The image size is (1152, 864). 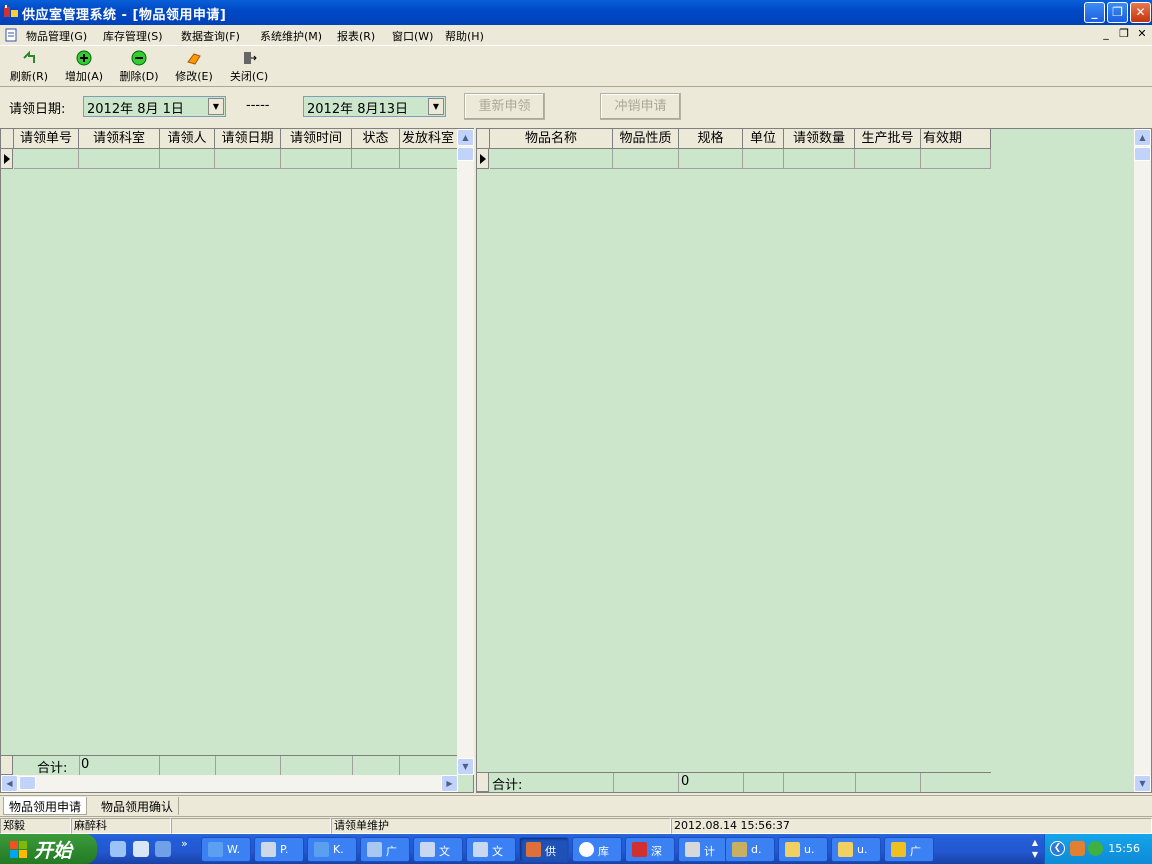 I want to click on taskbar-item: 库, so click(x=597, y=849).